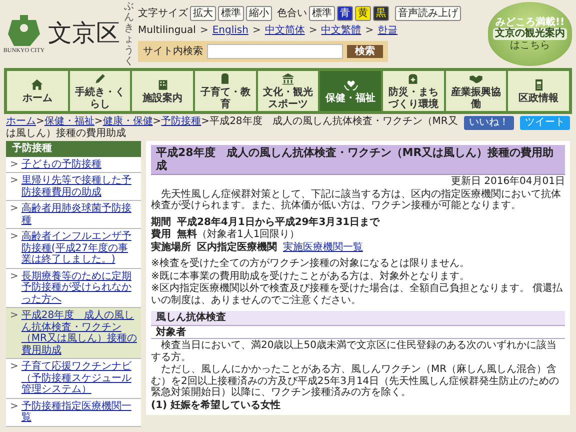  What do you see at coordinates (21, 121) in the screenshot?
I see `breadcrumb-link: ホーム` at bounding box center [21, 121].